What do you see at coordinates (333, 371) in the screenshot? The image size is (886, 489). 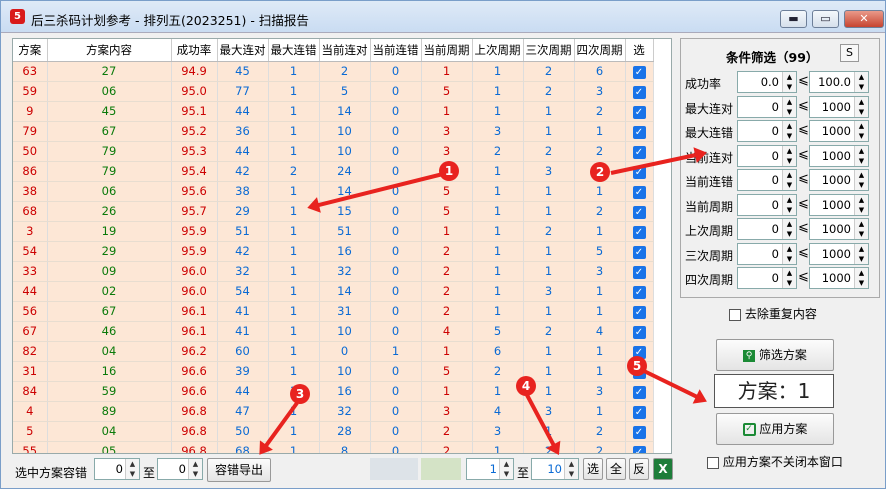 I see `table-row: 311696.63911005211✓` at bounding box center [333, 371].